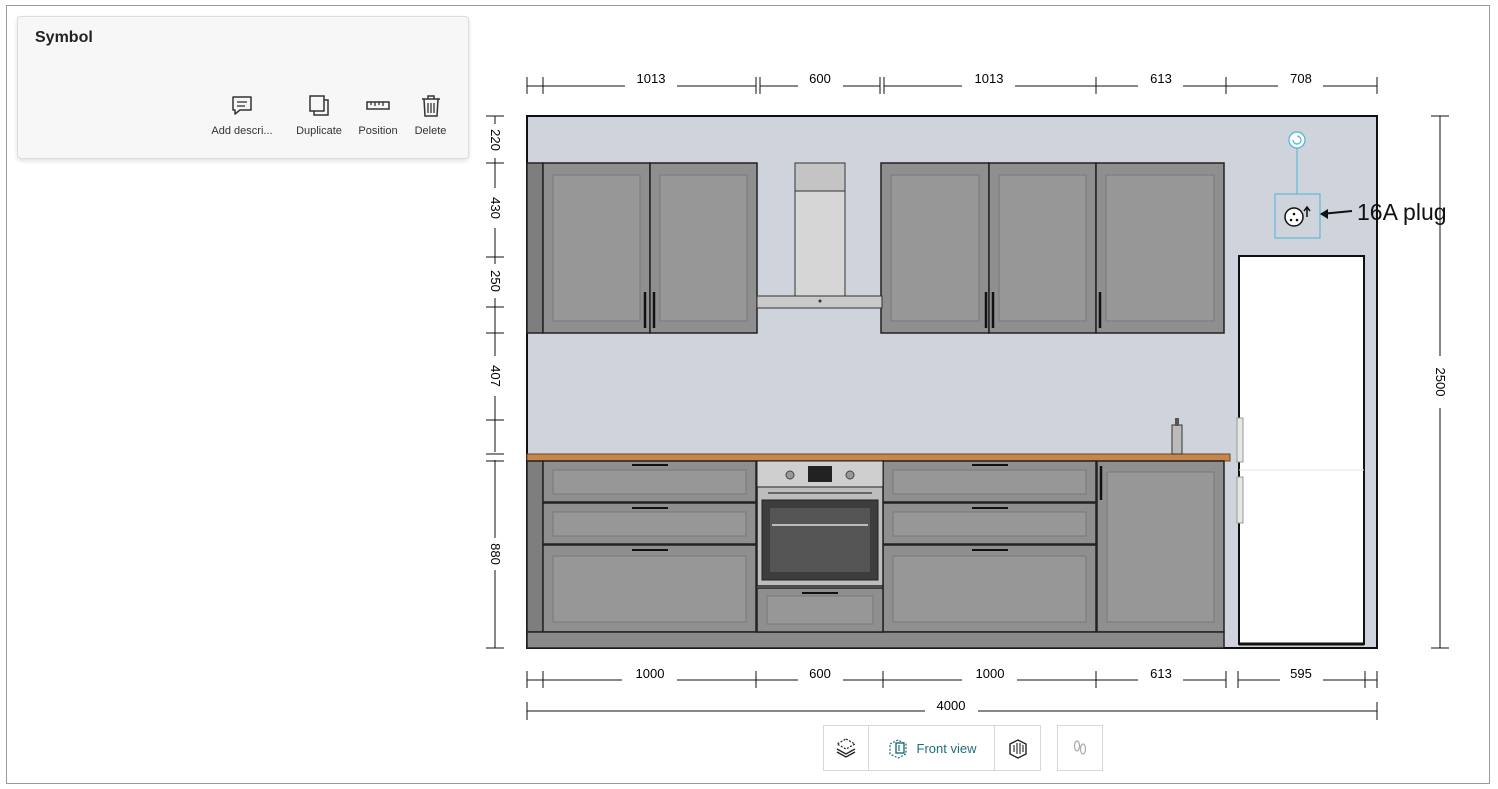 Image resolution: width=1498 pixels, height=789 pixels. I want to click on front-view-button: Front view, so click(932, 748).